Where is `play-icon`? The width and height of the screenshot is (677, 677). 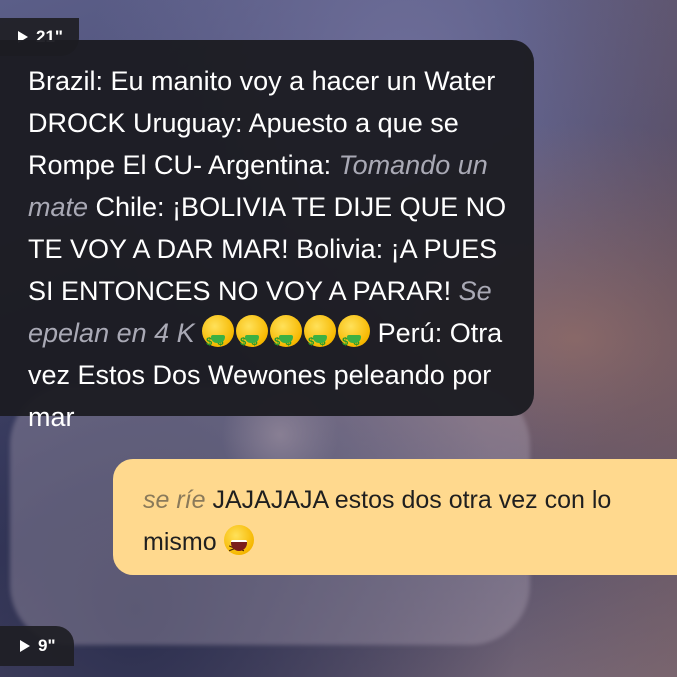 play-icon is located at coordinates (25, 646).